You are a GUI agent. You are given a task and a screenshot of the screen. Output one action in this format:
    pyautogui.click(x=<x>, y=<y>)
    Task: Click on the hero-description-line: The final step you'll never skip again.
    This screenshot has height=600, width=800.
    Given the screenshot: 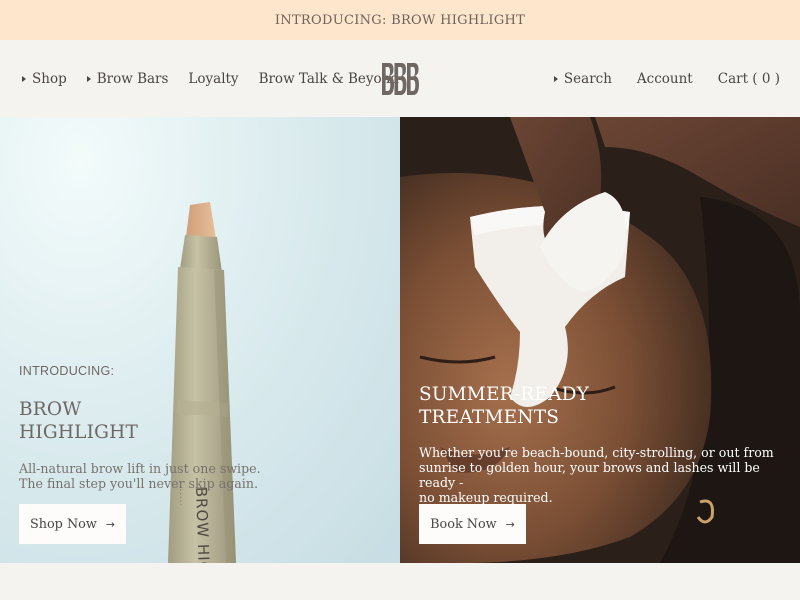 What is the action you would take?
    pyautogui.click(x=138, y=483)
    